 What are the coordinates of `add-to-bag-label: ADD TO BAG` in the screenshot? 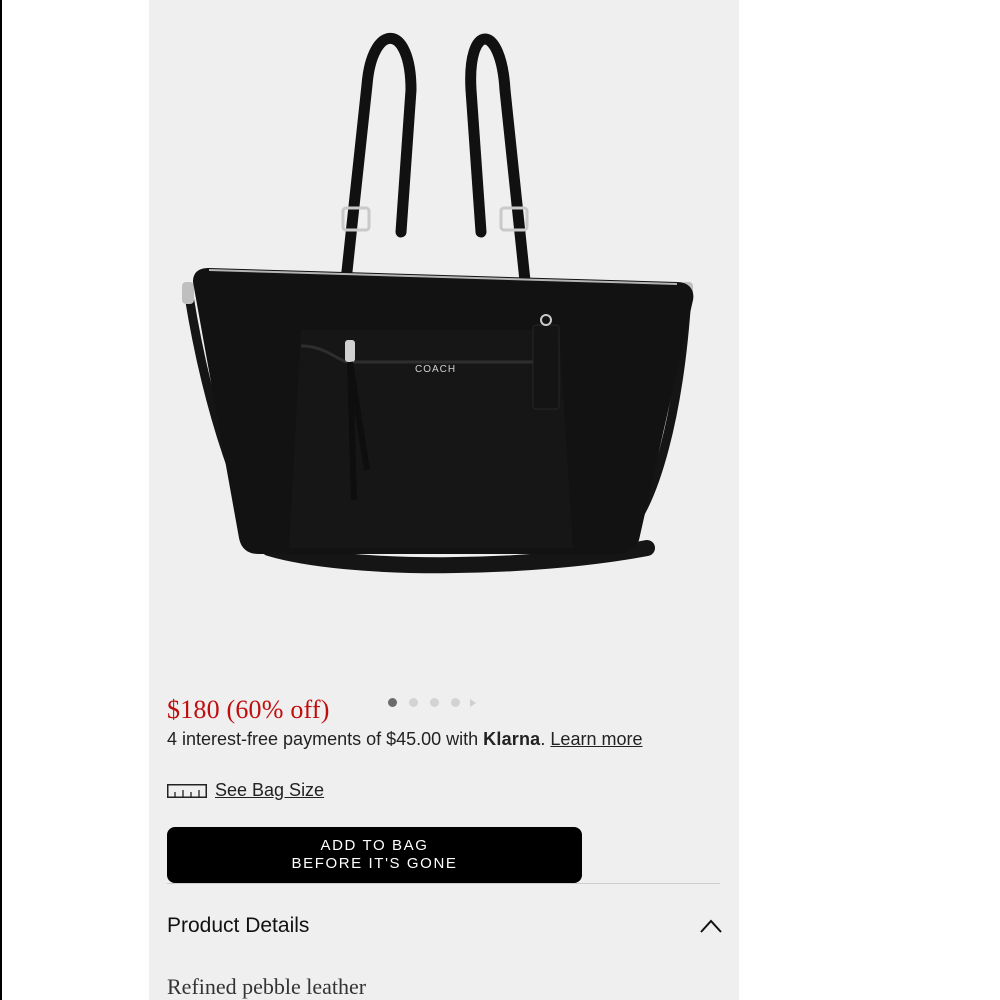 It's located at (374, 845).